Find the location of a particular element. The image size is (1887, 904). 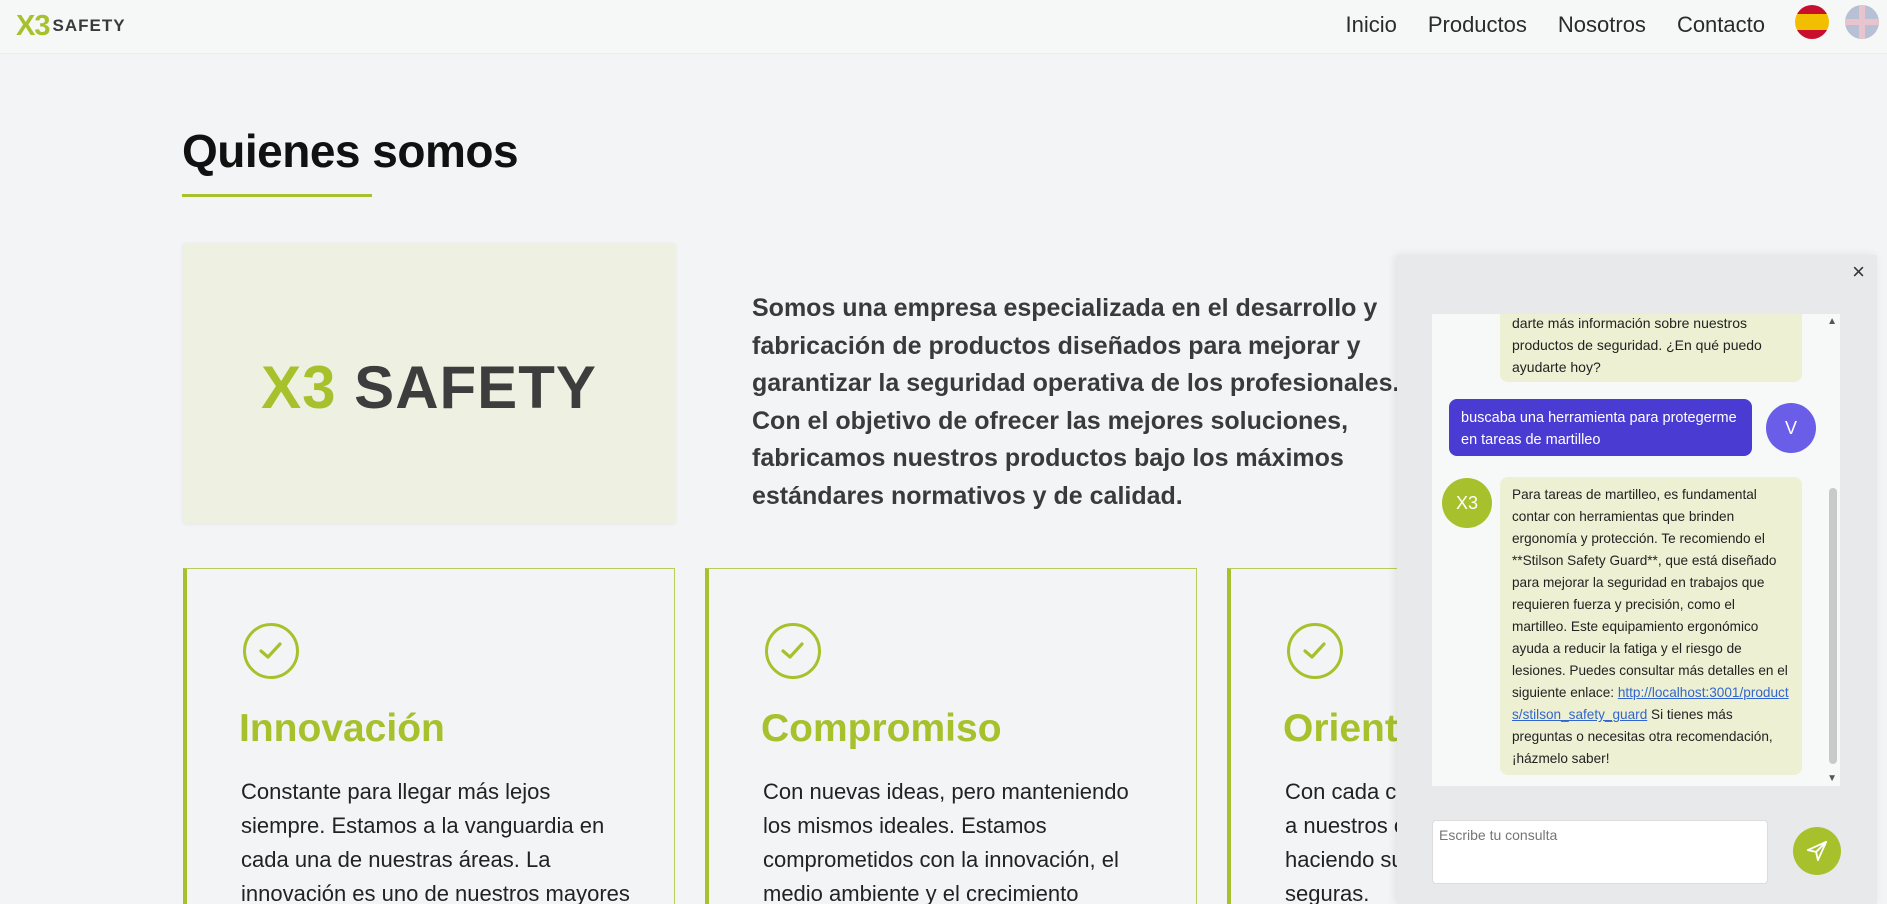

bot-avatar: X3 is located at coordinates (1467, 503).